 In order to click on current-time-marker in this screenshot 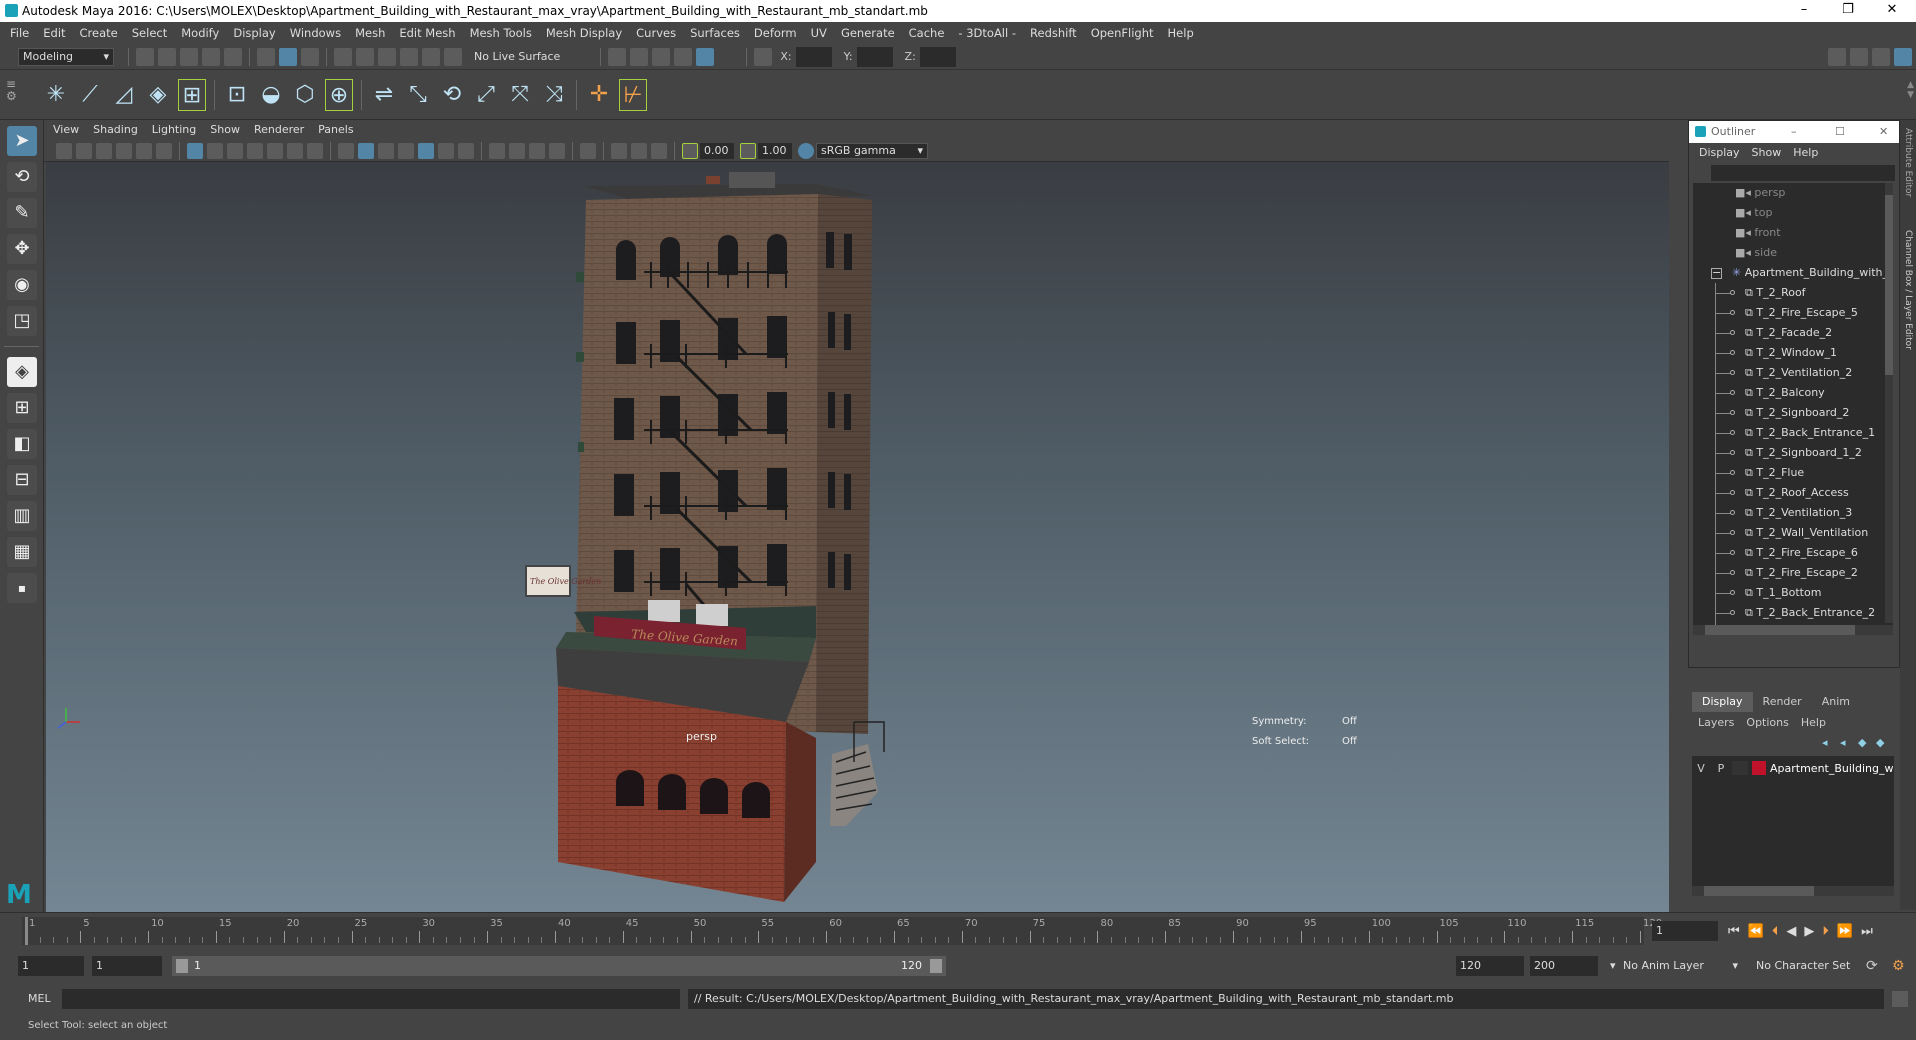, I will do `click(26, 931)`.